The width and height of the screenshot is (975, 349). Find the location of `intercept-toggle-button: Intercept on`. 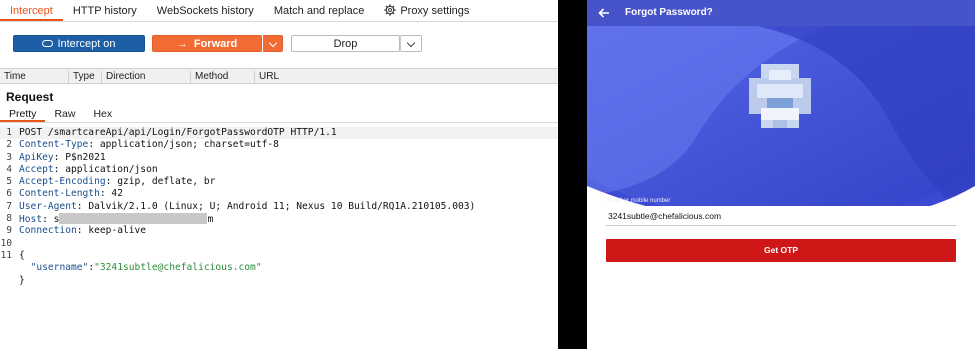

intercept-toggle-button: Intercept on is located at coordinates (79, 43).